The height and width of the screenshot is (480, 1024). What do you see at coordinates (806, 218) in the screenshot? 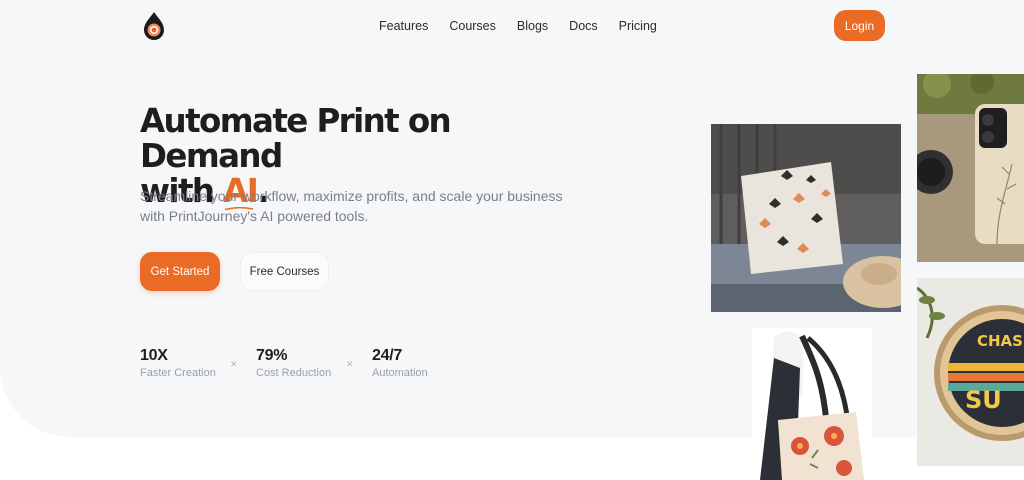
I see `butterfly-pillow-image` at bounding box center [806, 218].